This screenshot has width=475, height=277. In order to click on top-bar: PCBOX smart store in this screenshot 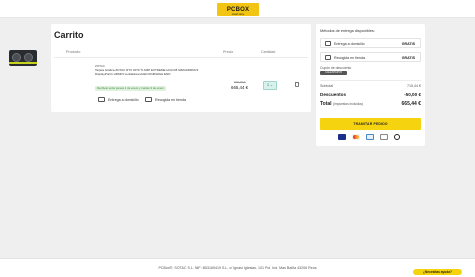, I will do `click(237, 9)`.